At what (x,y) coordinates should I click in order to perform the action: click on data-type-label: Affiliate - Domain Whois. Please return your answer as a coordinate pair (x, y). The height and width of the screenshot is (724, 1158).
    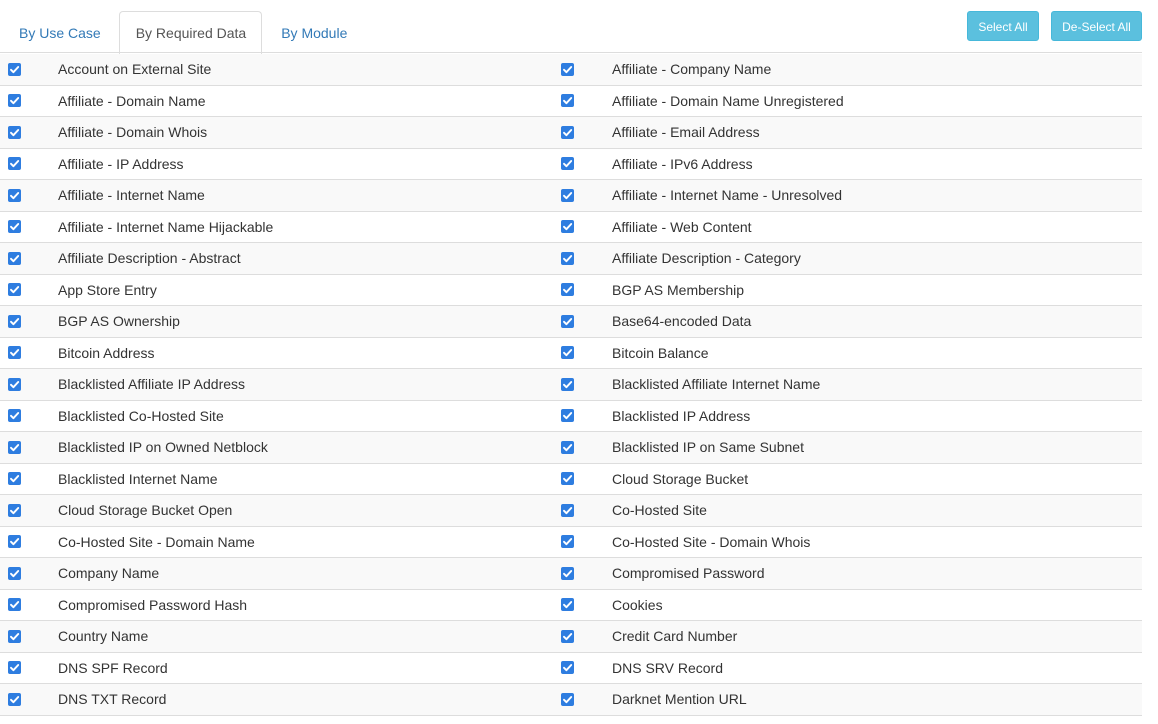
    Looking at the image, I should click on (133, 132).